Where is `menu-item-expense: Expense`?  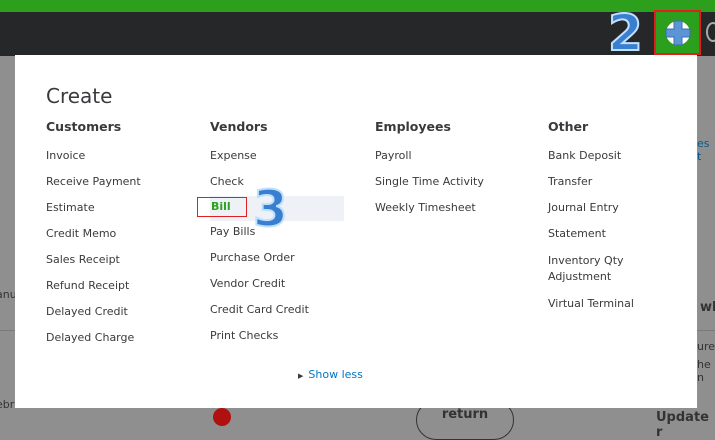 menu-item-expense: Expense is located at coordinates (275, 156).